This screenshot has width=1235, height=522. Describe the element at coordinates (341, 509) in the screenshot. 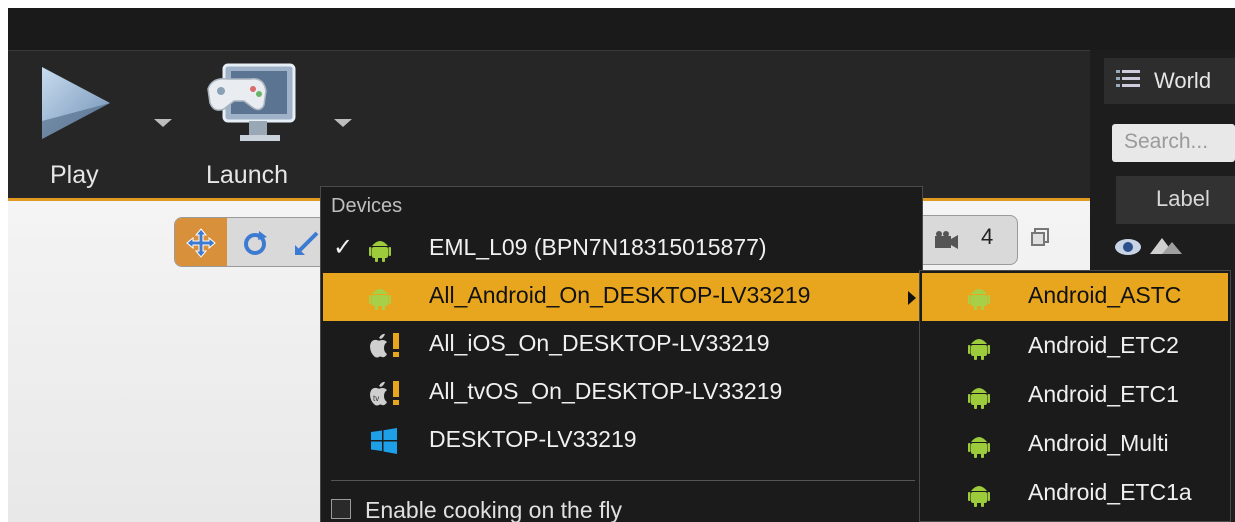

I see `enable-cooking-checkbox` at that location.